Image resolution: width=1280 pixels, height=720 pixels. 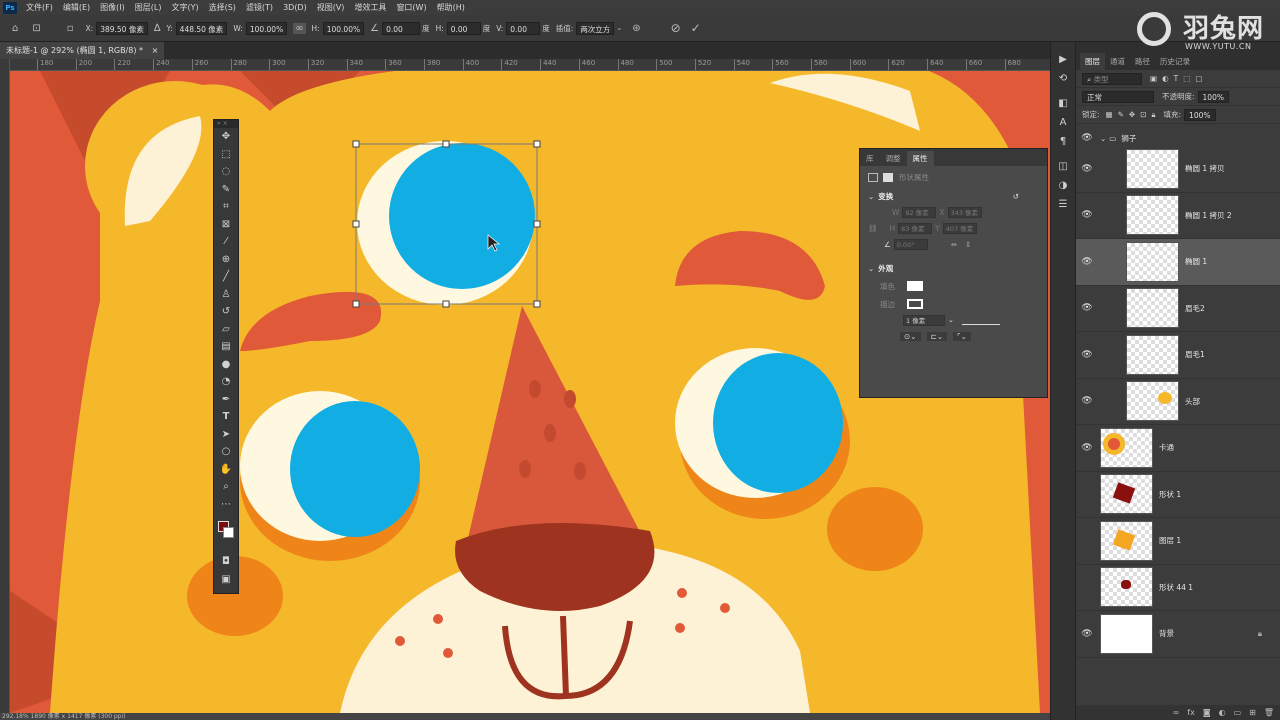 What do you see at coordinates (1178, 495) in the screenshot?
I see `layer-row: 形状 1` at bounding box center [1178, 495].